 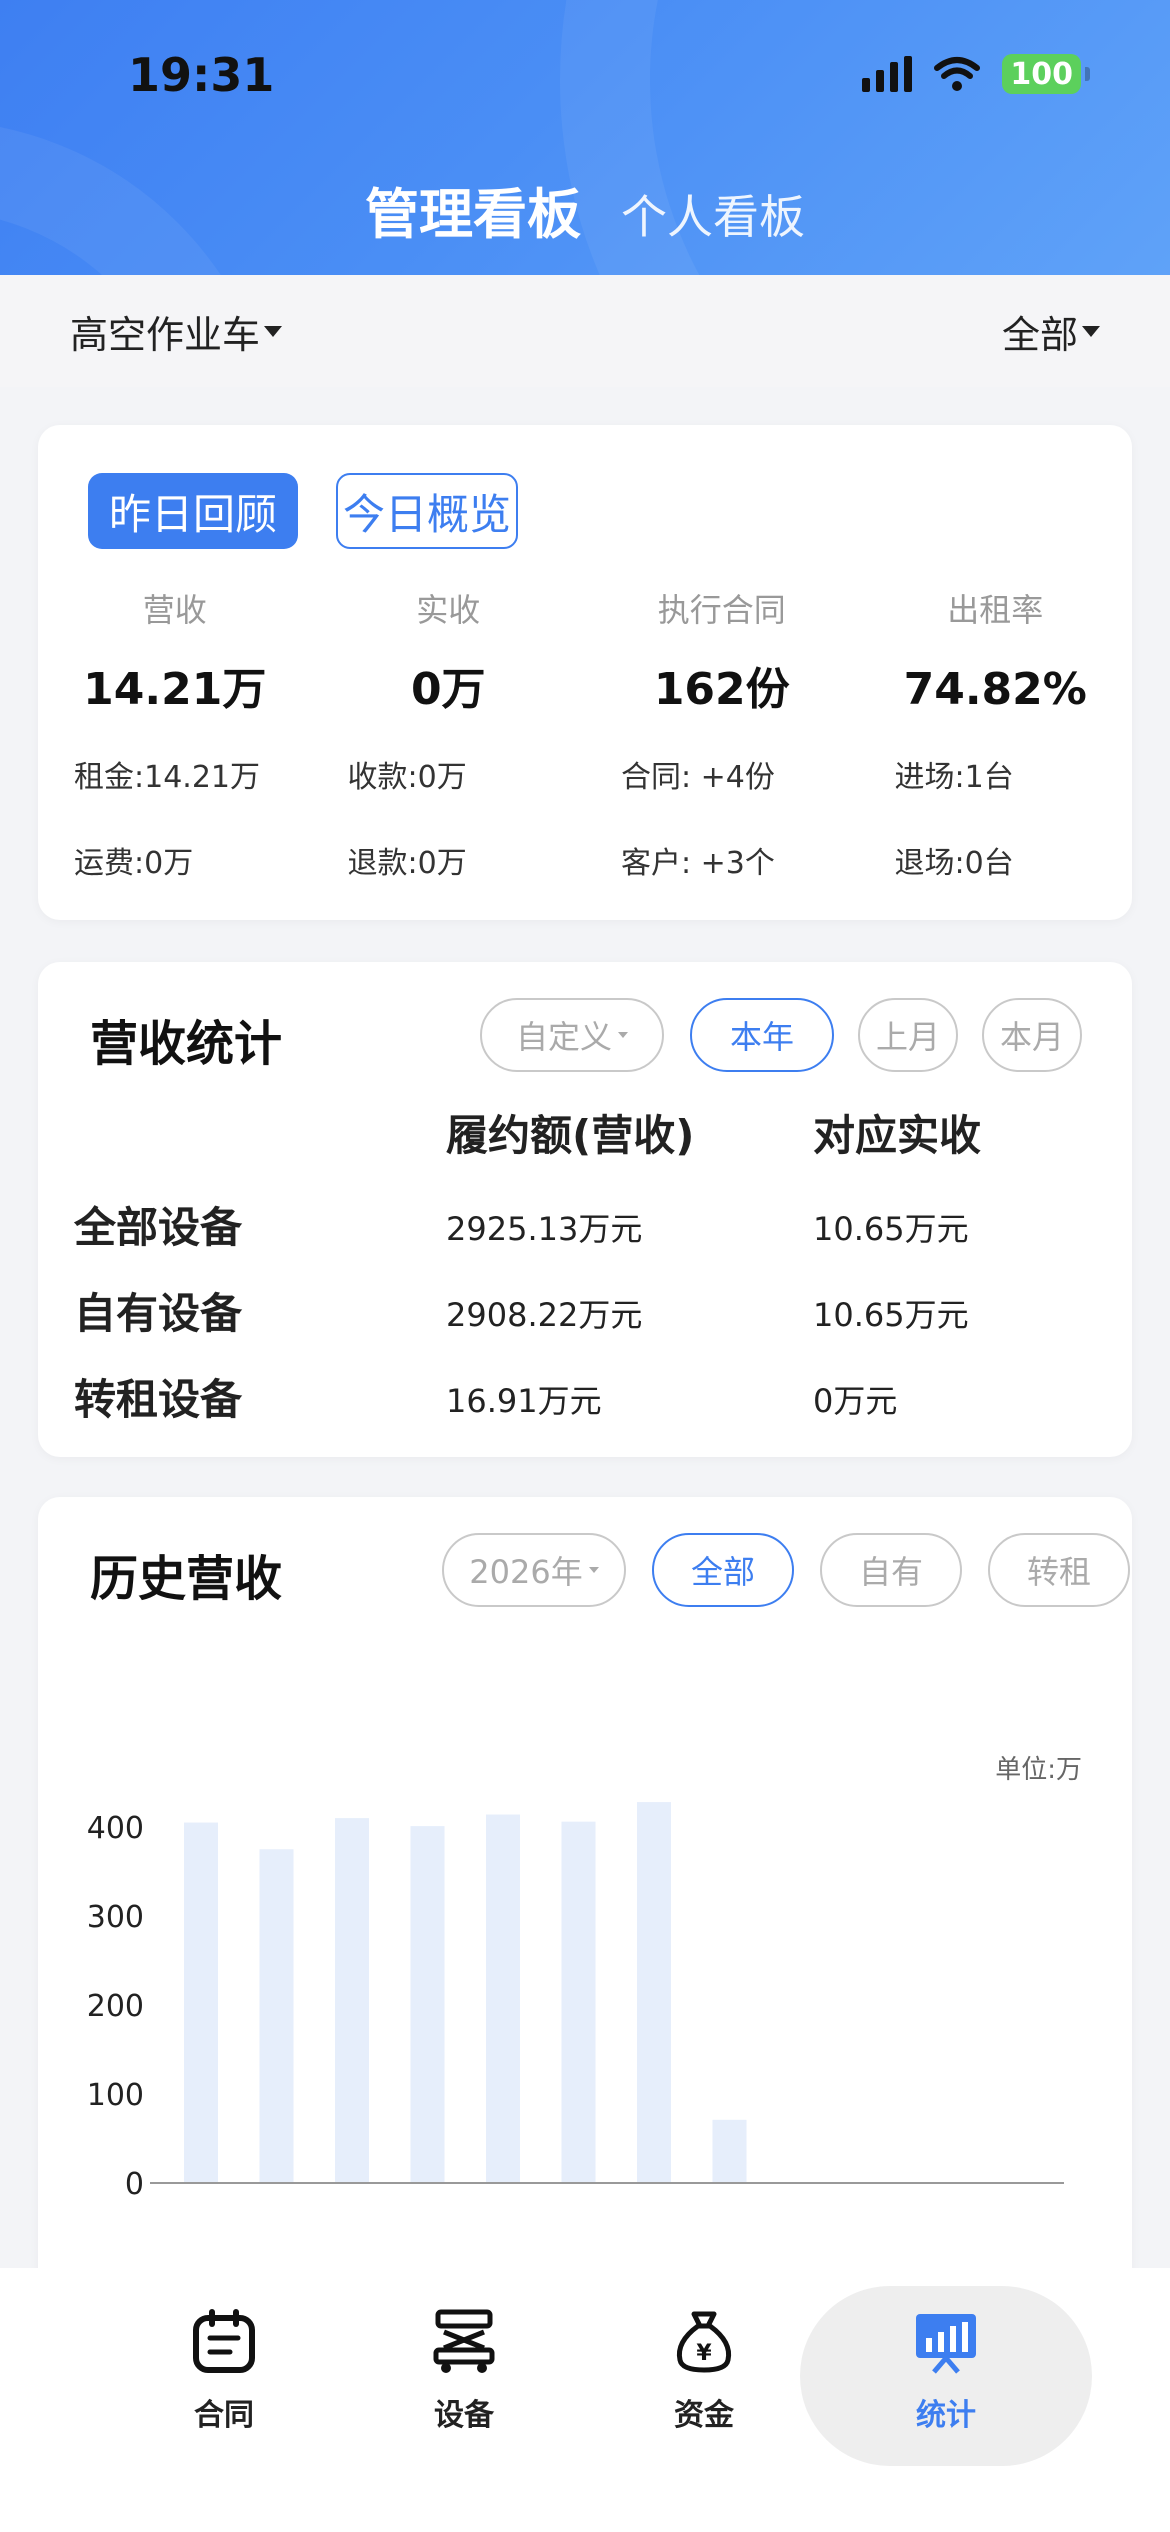 I want to click on money-bag-icon: ¥, so click(x=704, y=2342).